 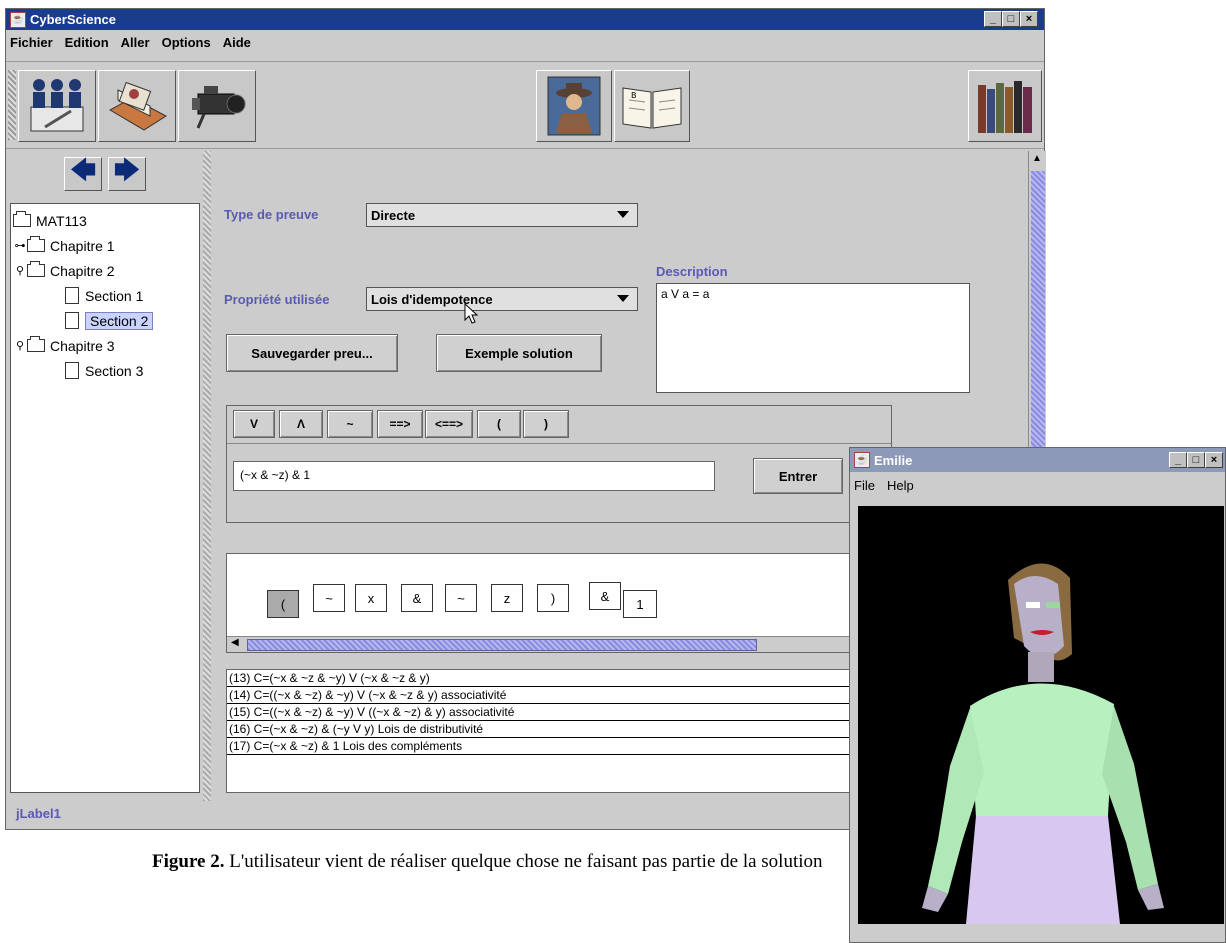 What do you see at coordinates (471, 313) in the screenshot?
I see `mouse-cursor-icon` at bounding box center [471, 313].